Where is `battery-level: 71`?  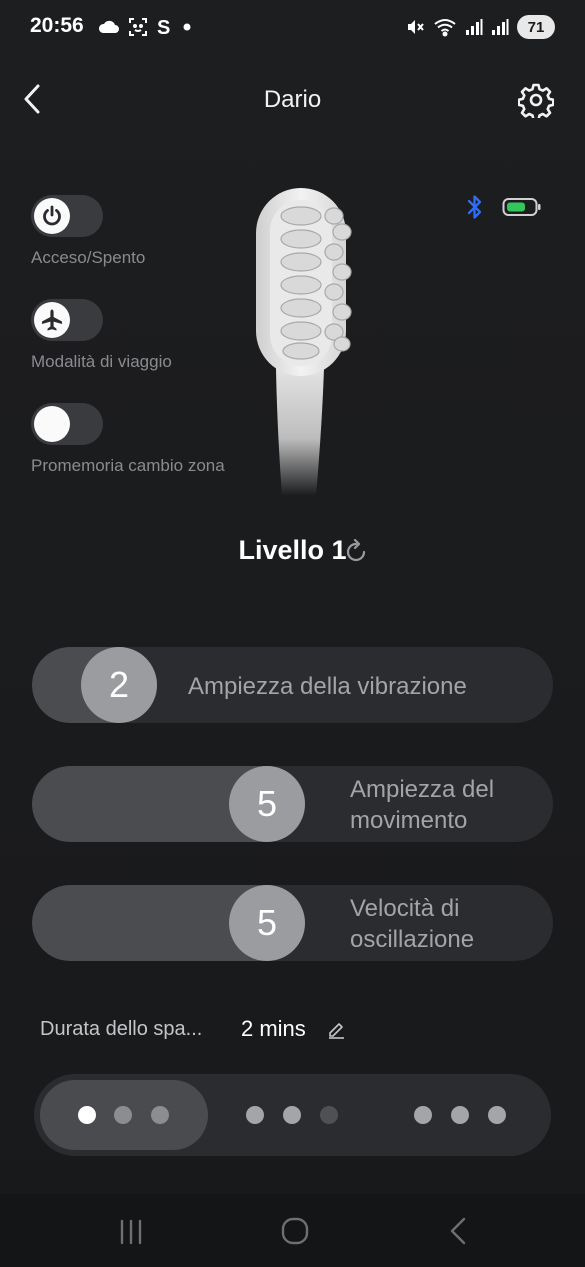
battery-level: 71 is located at coordinates (536, 27).